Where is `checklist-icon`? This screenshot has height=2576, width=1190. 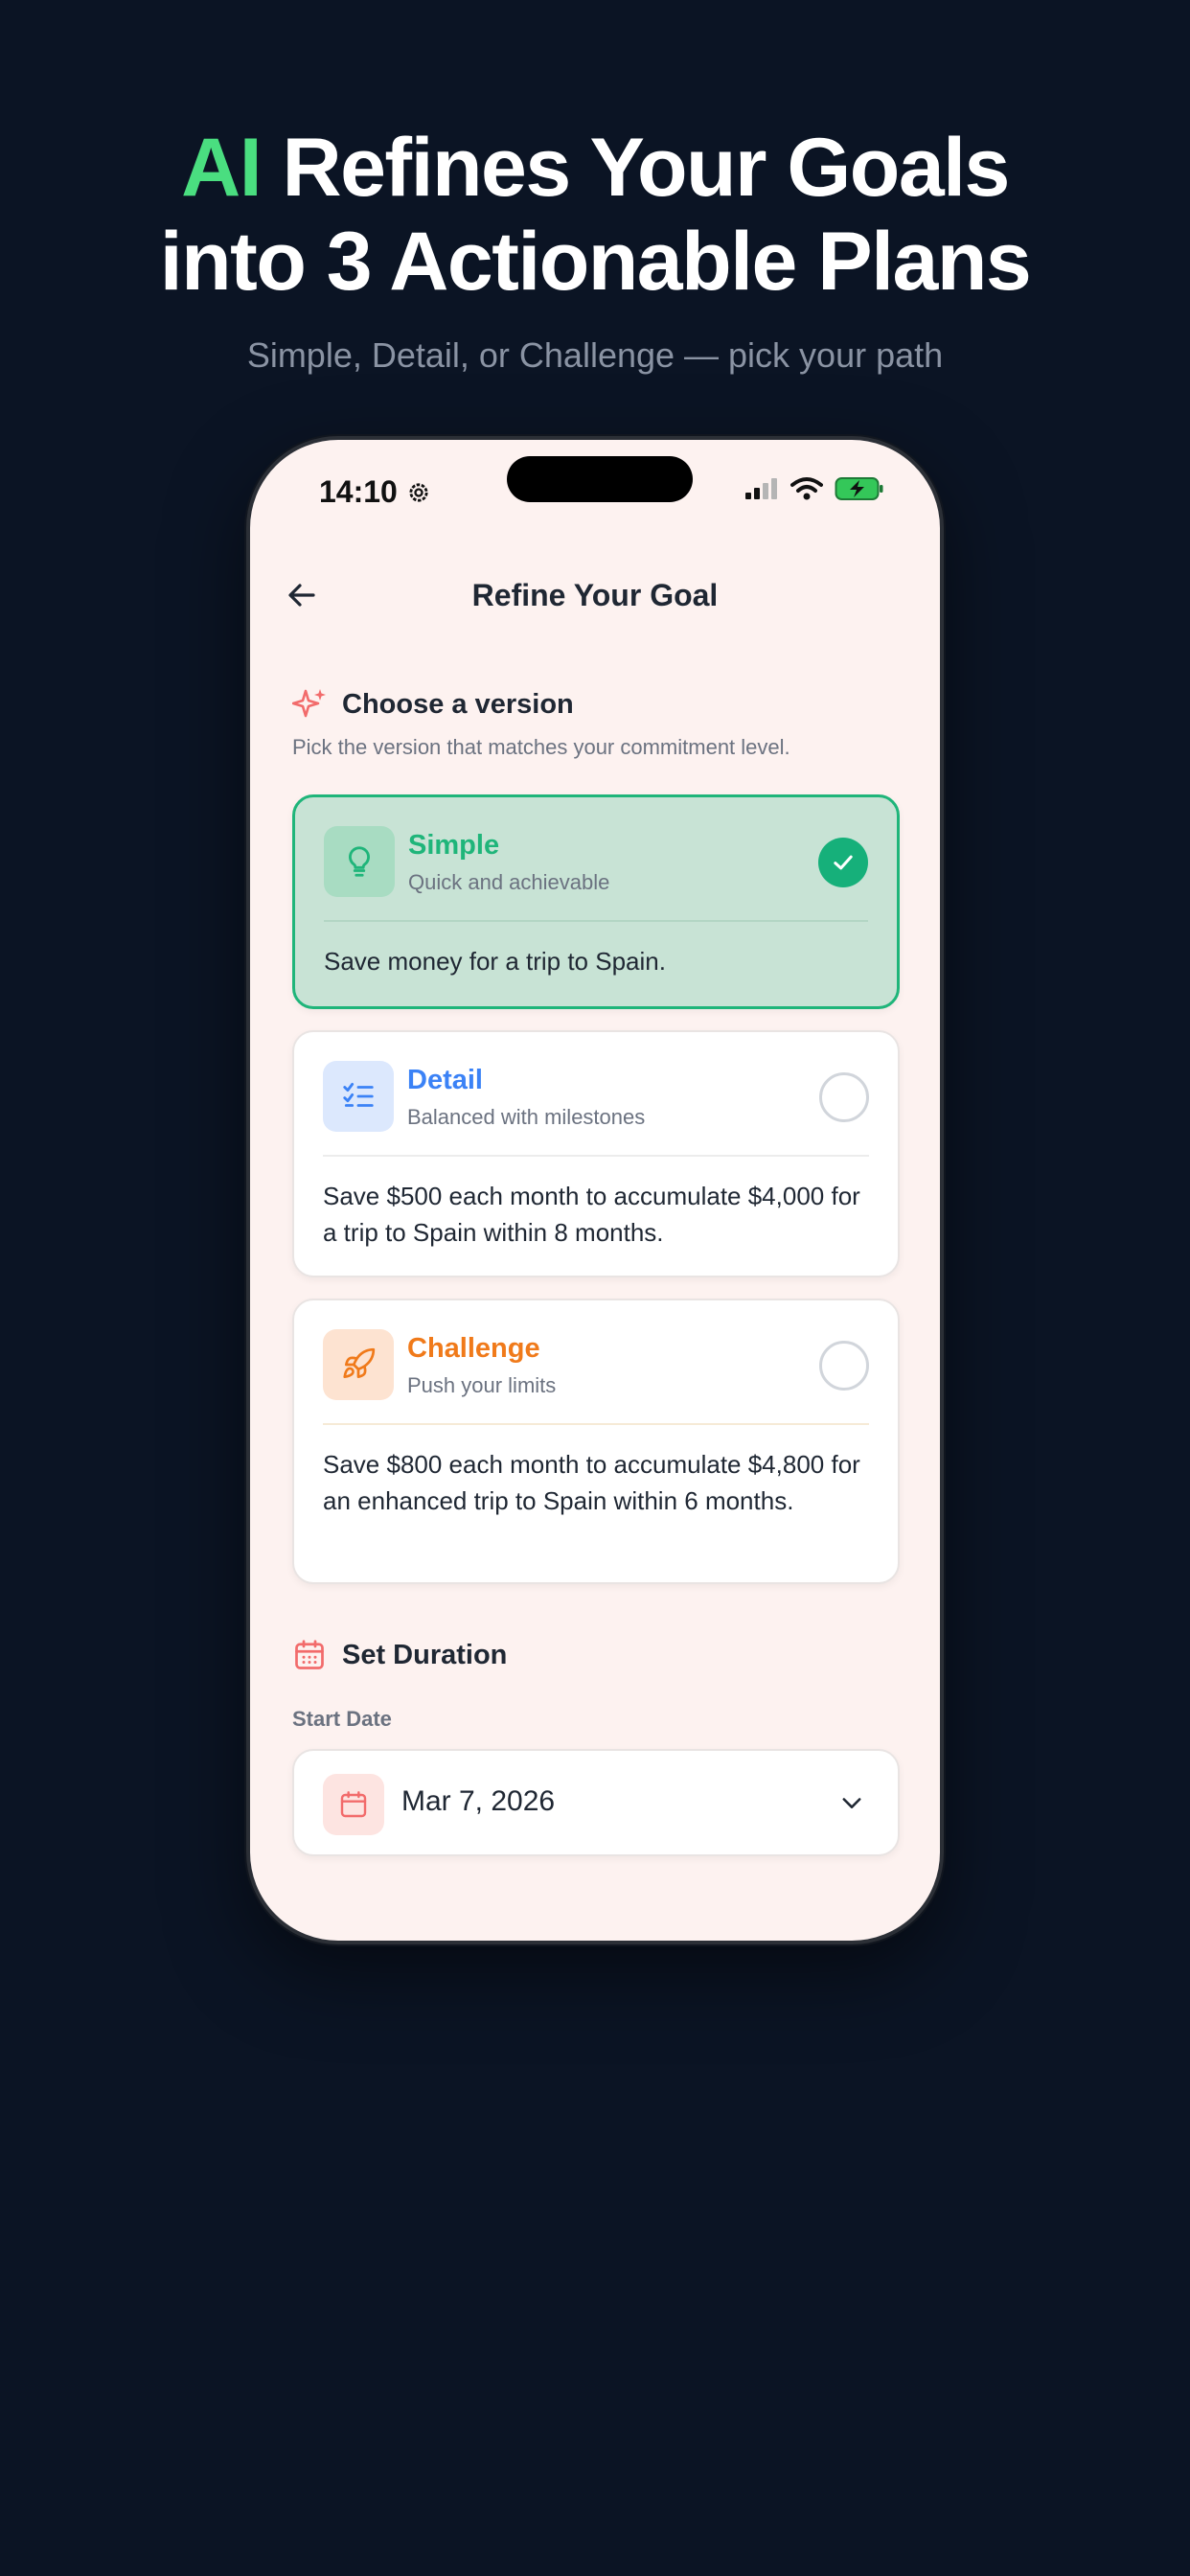
checklist-icon is located at coordinates (358, 1094).